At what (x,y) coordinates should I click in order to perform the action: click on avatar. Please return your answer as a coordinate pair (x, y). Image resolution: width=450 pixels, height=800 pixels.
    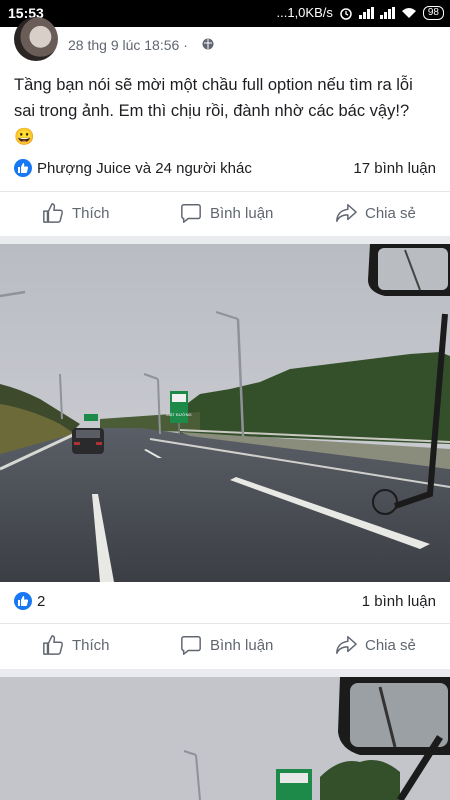
    Looking at the image, I should click on (36, 39).